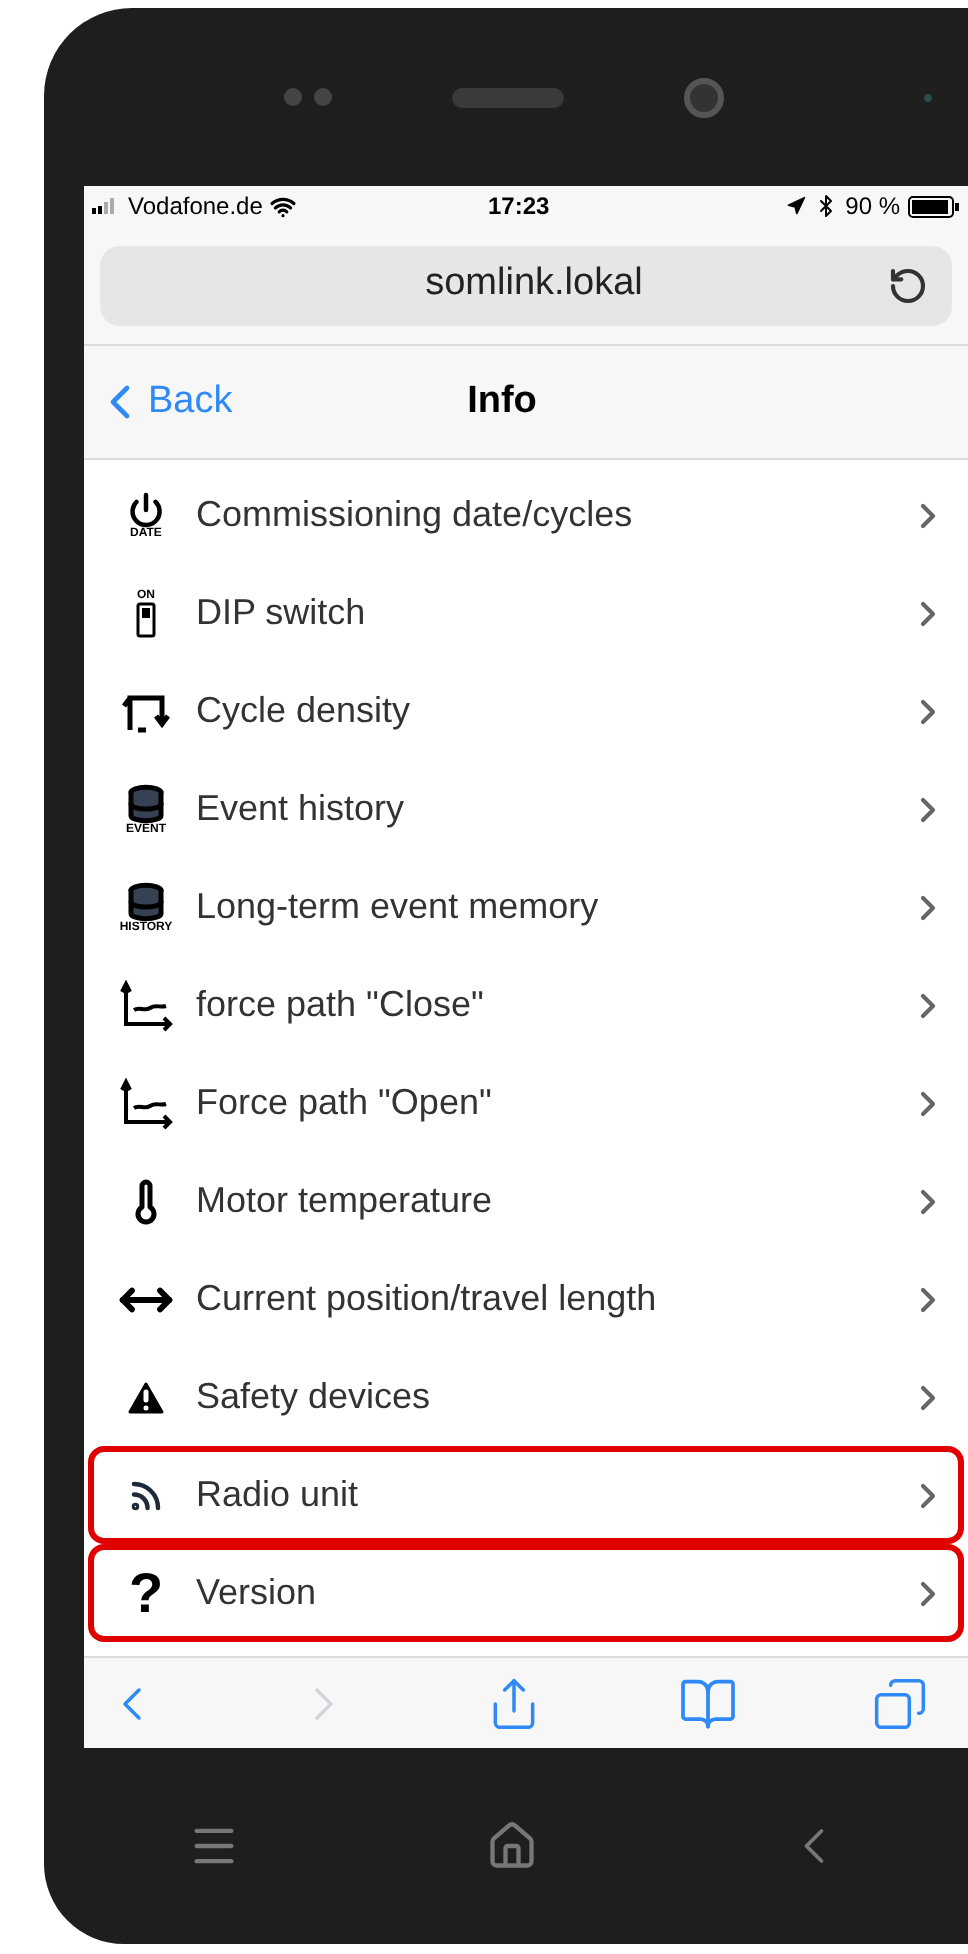  Describe the element at coordinates (301, 809) in the screenshot. I see `menu-item-label: Event history` at that location.